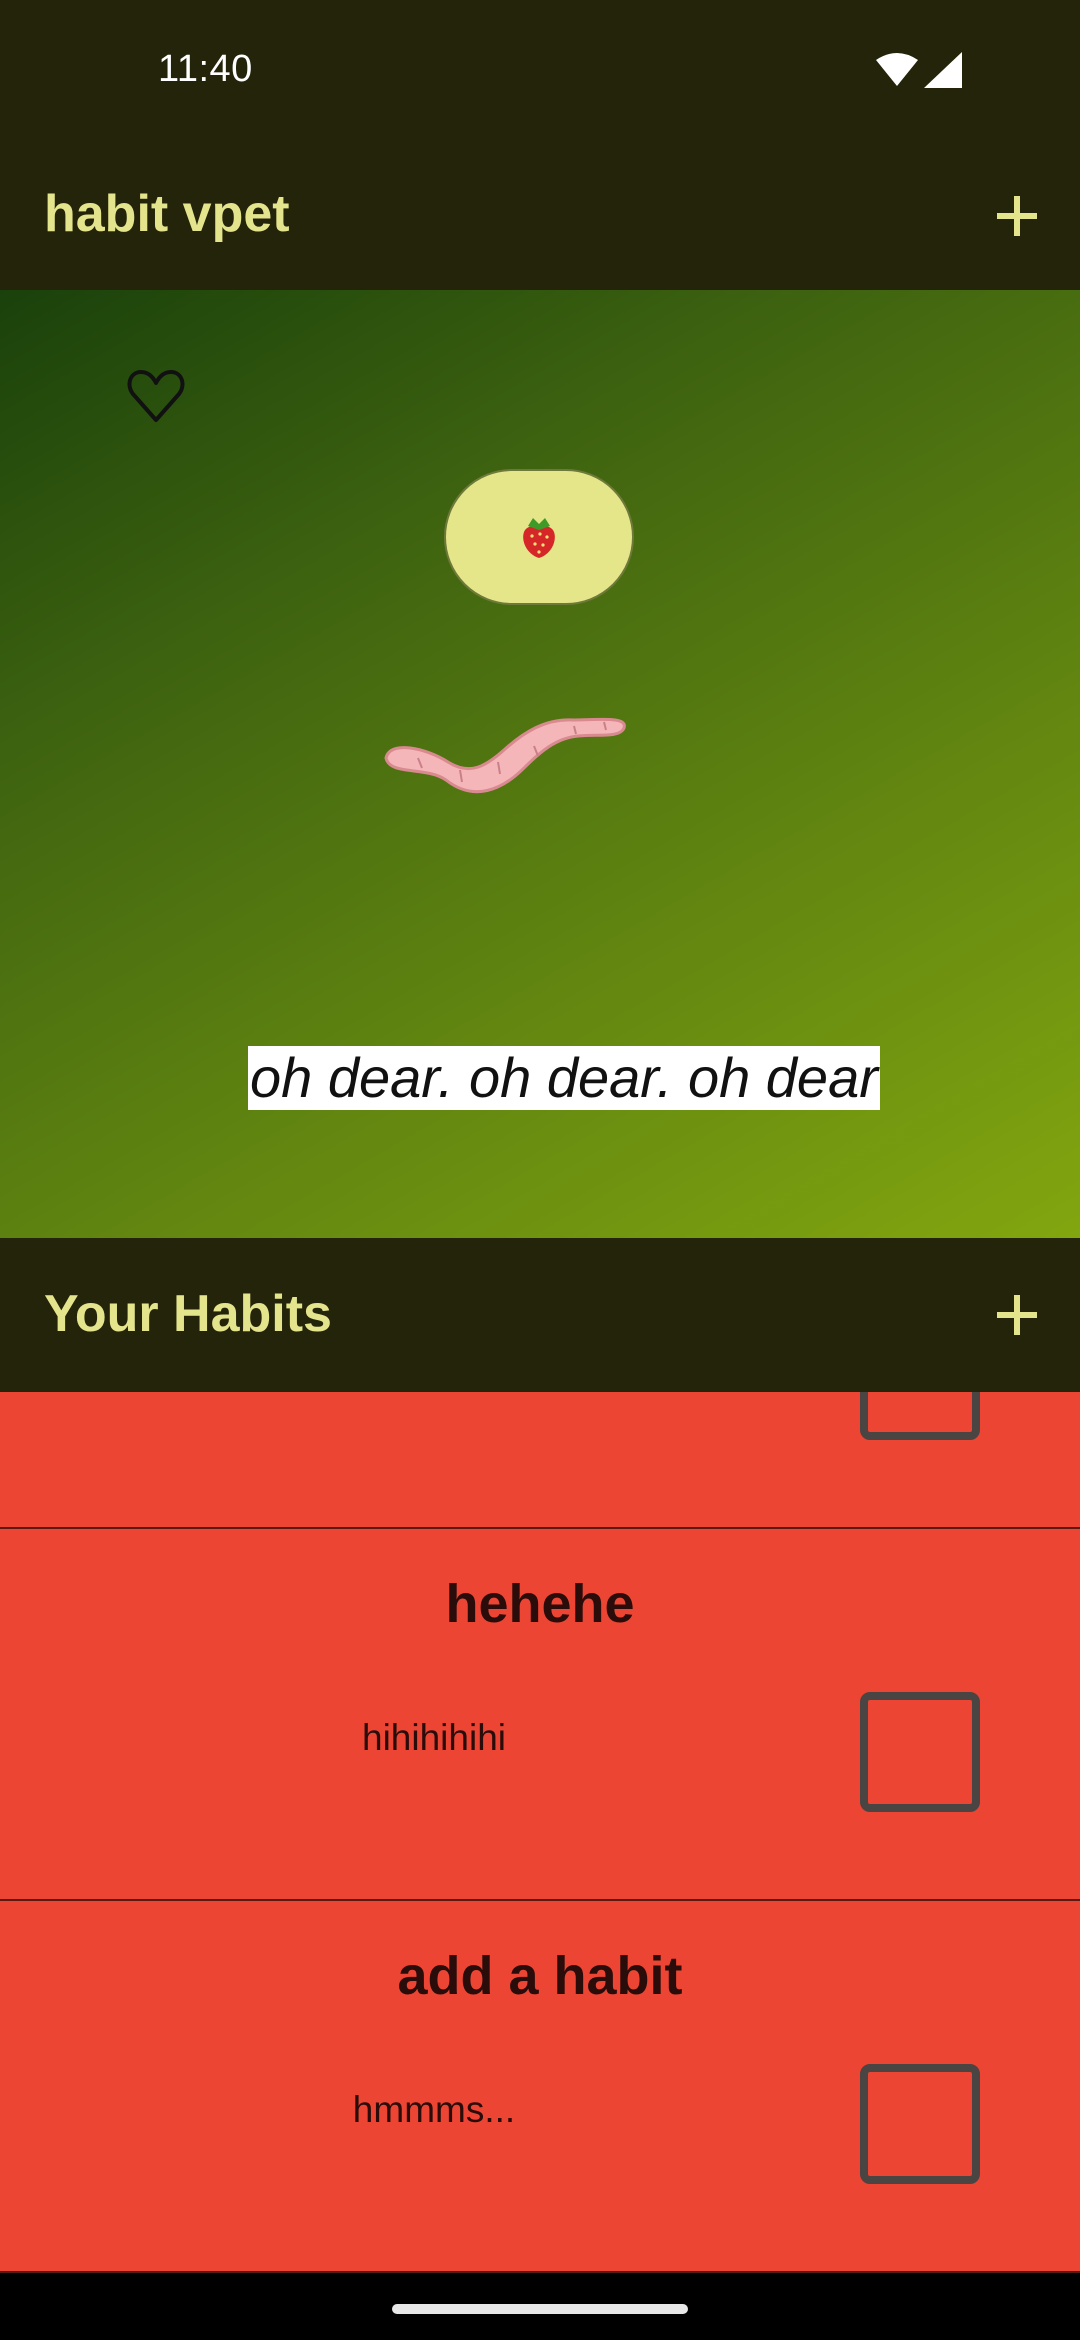 The width and height of the screenshot is (1080, 2340). I want to click on app-bar: habit vpet, so click(540, 216).